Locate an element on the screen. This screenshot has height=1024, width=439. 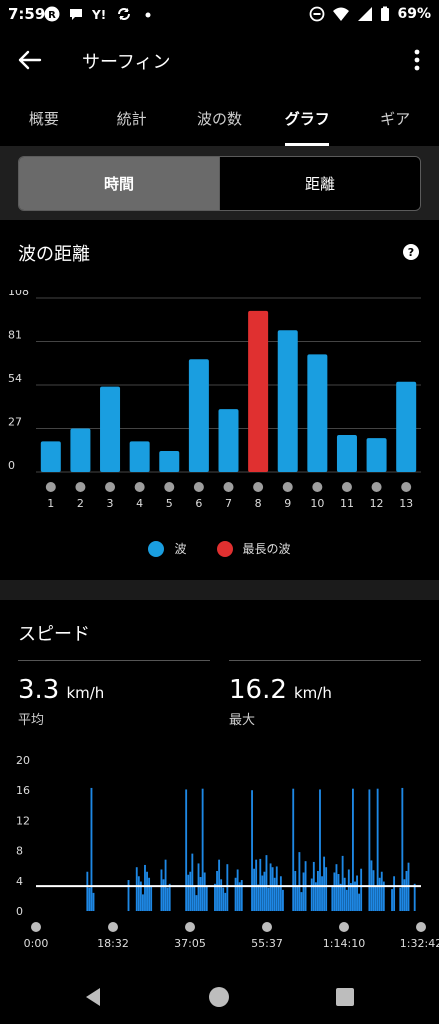
legend-label-longest-wave: 最長の波 is located at coordinates (266, 549).